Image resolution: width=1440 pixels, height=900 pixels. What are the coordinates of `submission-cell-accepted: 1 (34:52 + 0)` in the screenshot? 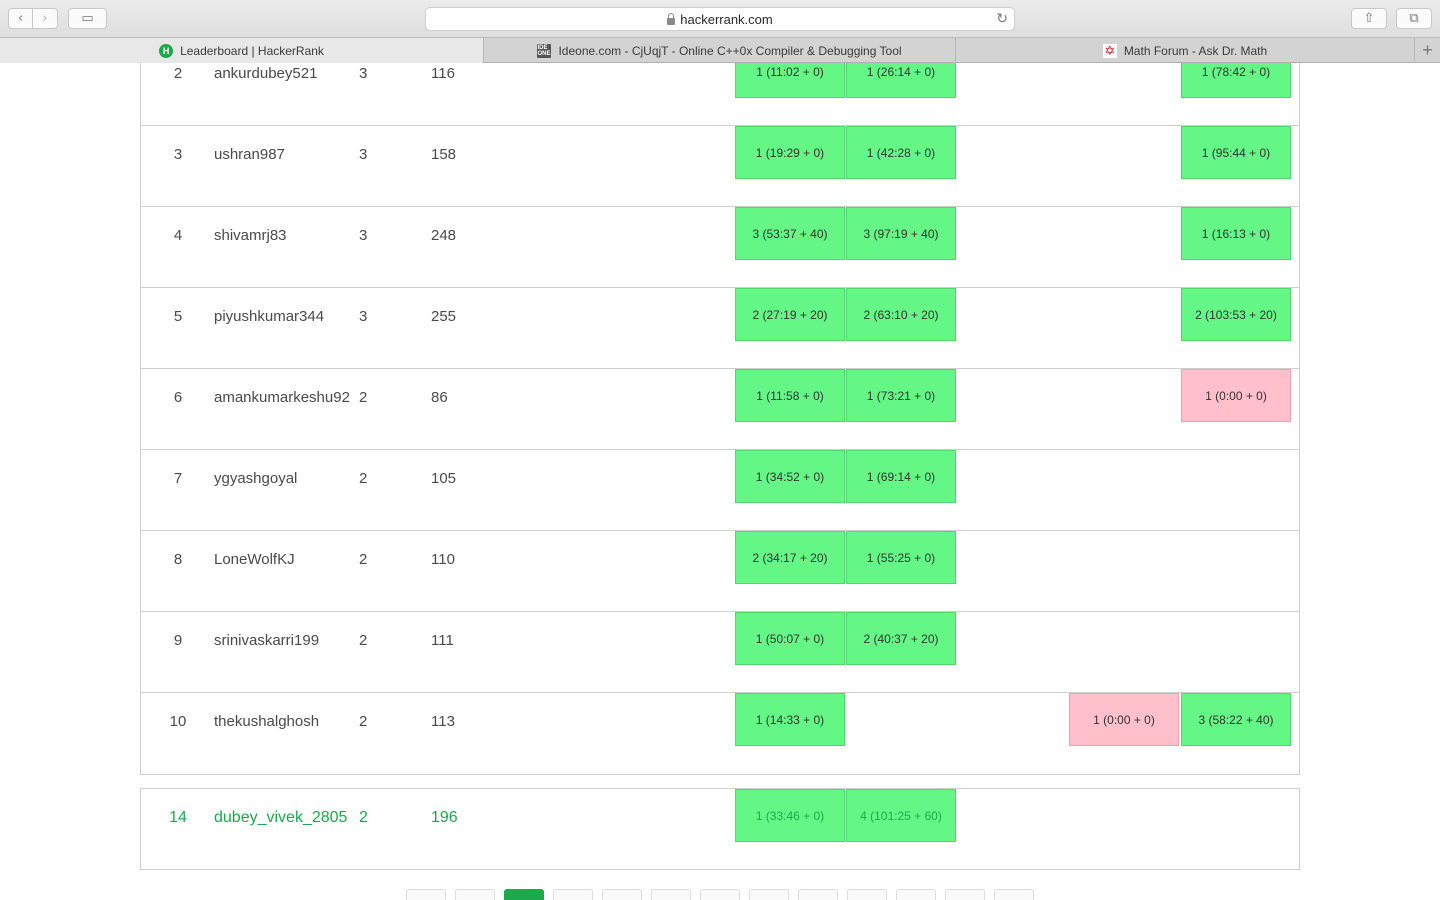 It's located at (790, 476).